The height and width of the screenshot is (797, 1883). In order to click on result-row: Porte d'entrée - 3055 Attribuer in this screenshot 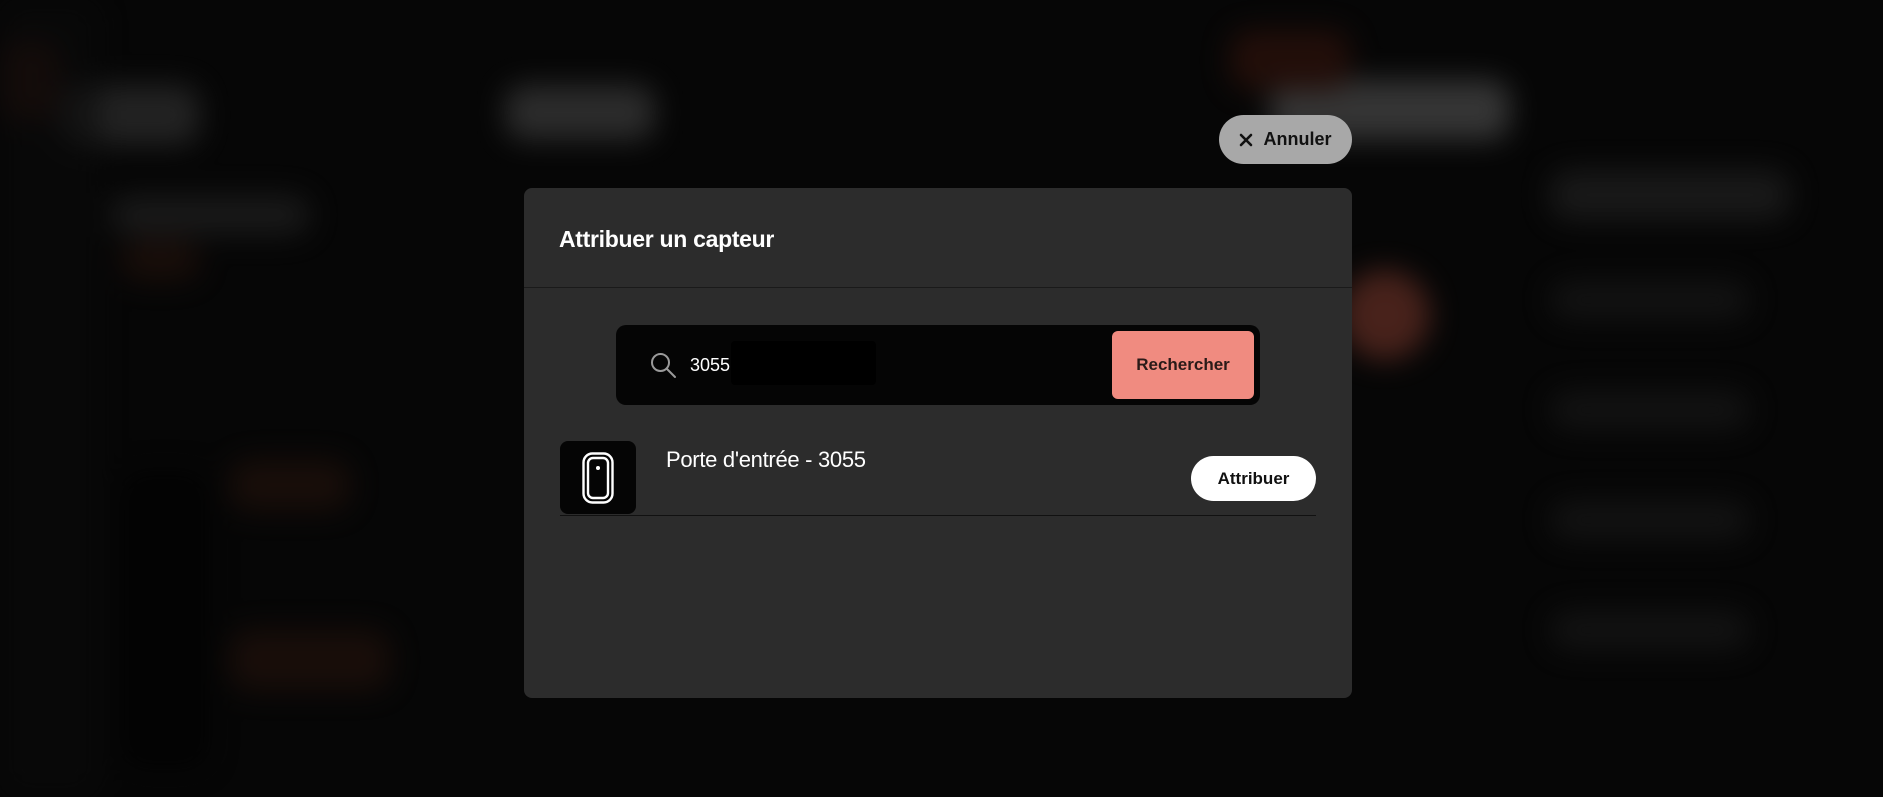, I will do `click(938, 478)`.